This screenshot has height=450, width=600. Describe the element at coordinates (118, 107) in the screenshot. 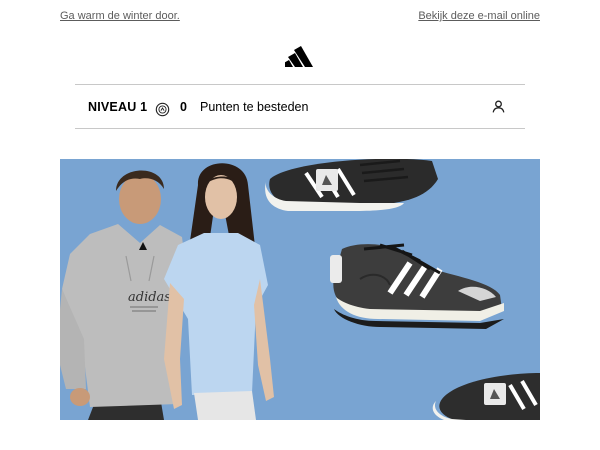

I see `loyalty-level: NIVEAU 1` at that location.